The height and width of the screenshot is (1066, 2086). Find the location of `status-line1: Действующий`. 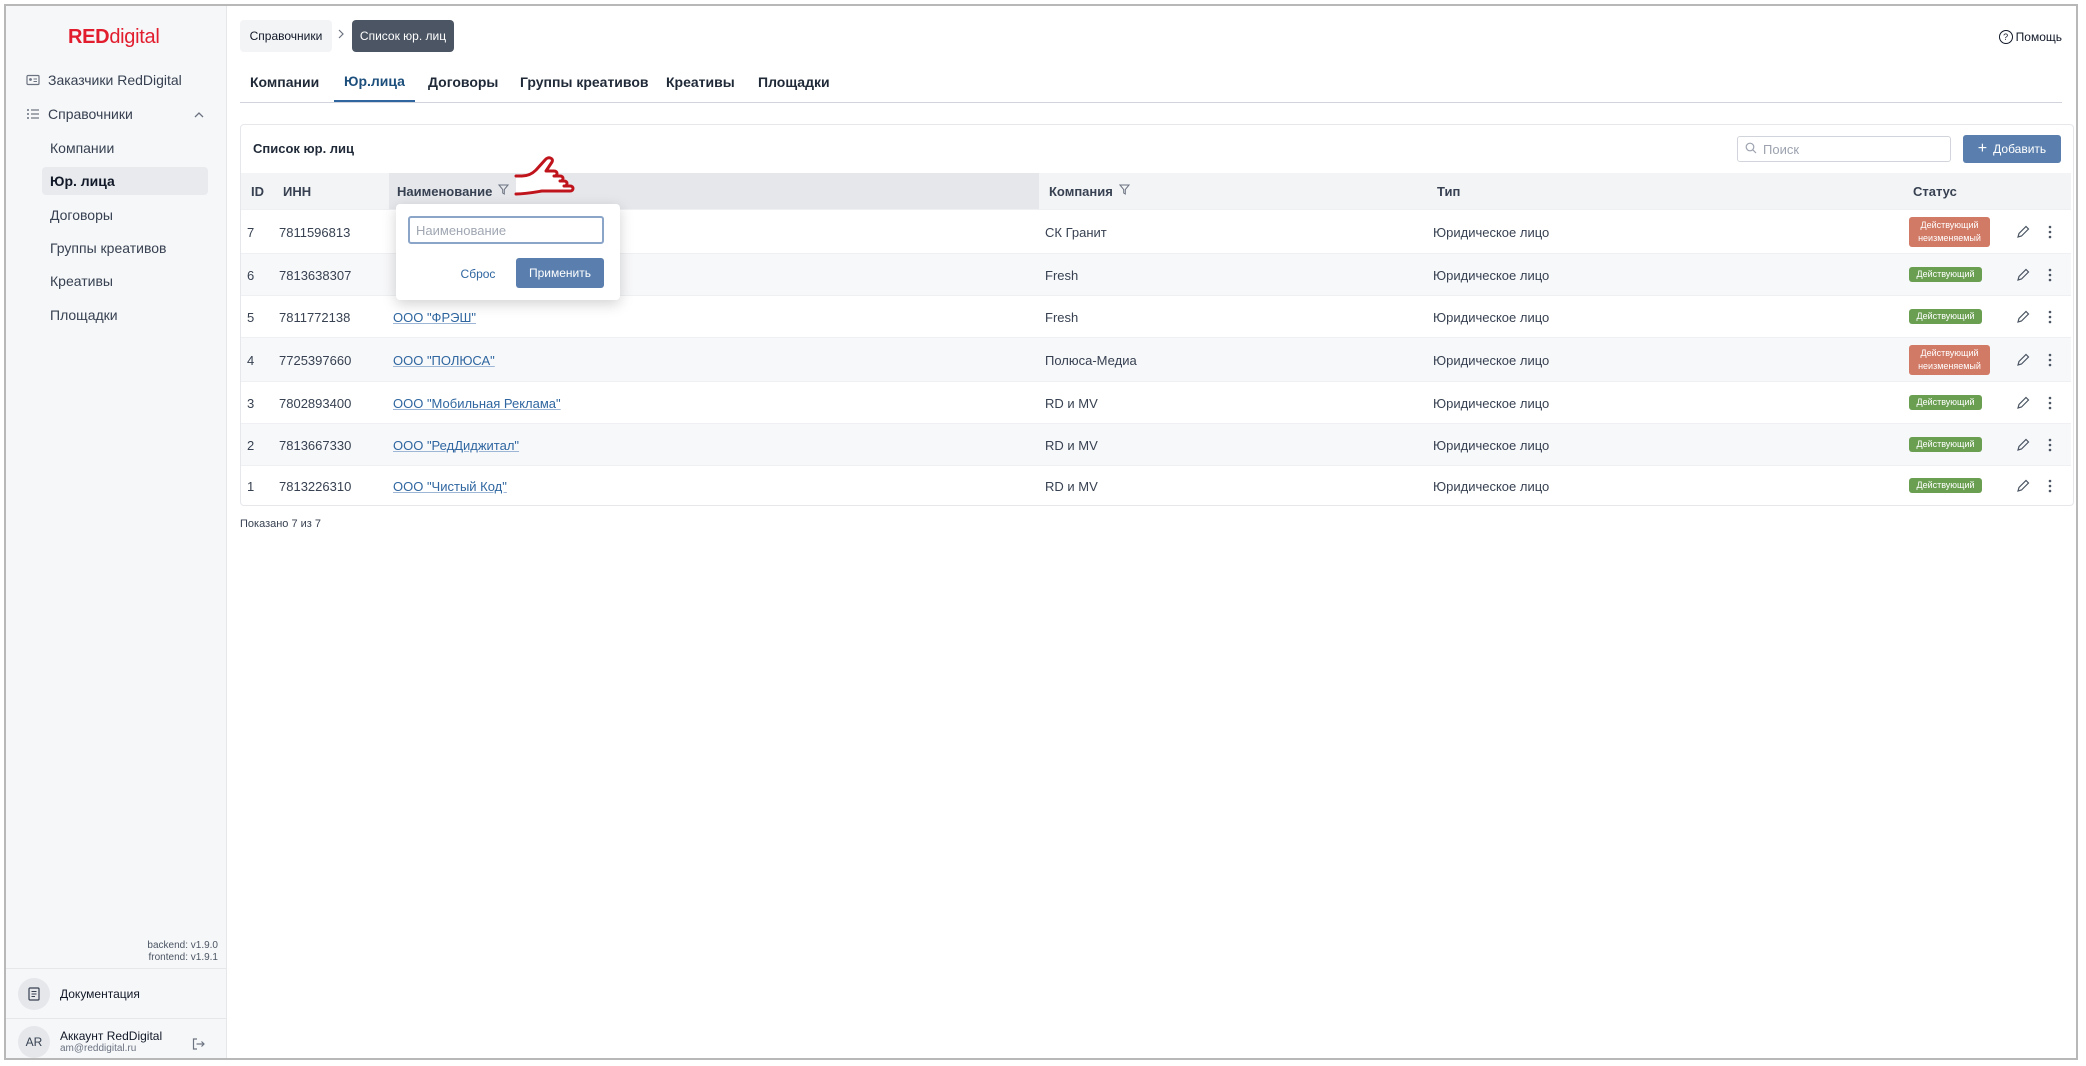

status-line1: Действующий is located at coordinates (1949, 353).